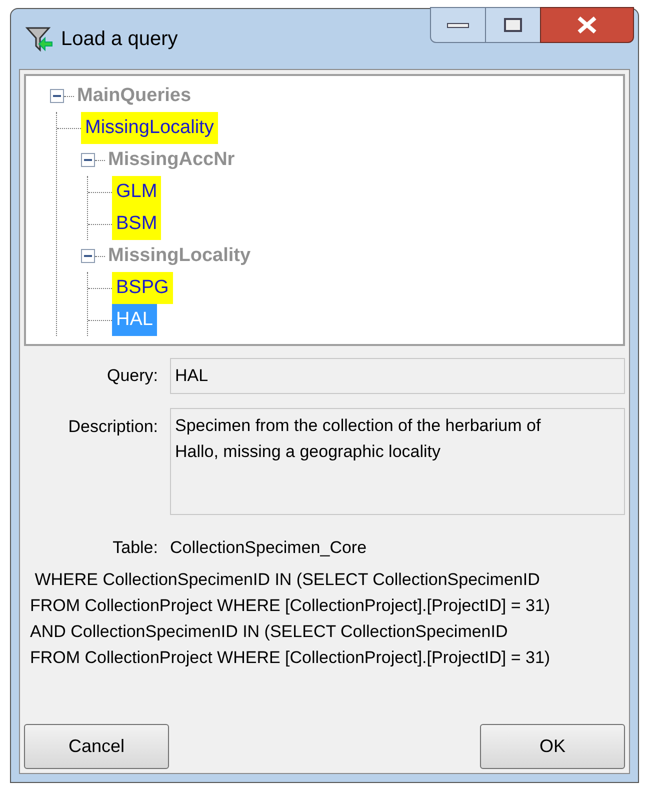 The height and width of the screenshot is (791, 647). What do you see at coordinates (458, 25) in the screenshot?
I see `minimize-button` at bounding box center [458, 25].